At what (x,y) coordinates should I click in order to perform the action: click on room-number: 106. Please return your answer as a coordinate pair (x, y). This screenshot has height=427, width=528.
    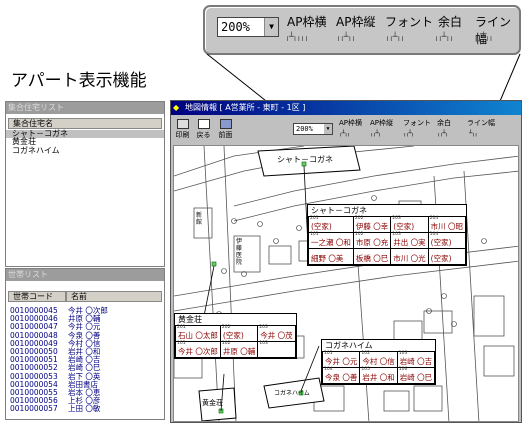
    Looking at the image, I should click on (403, 369).